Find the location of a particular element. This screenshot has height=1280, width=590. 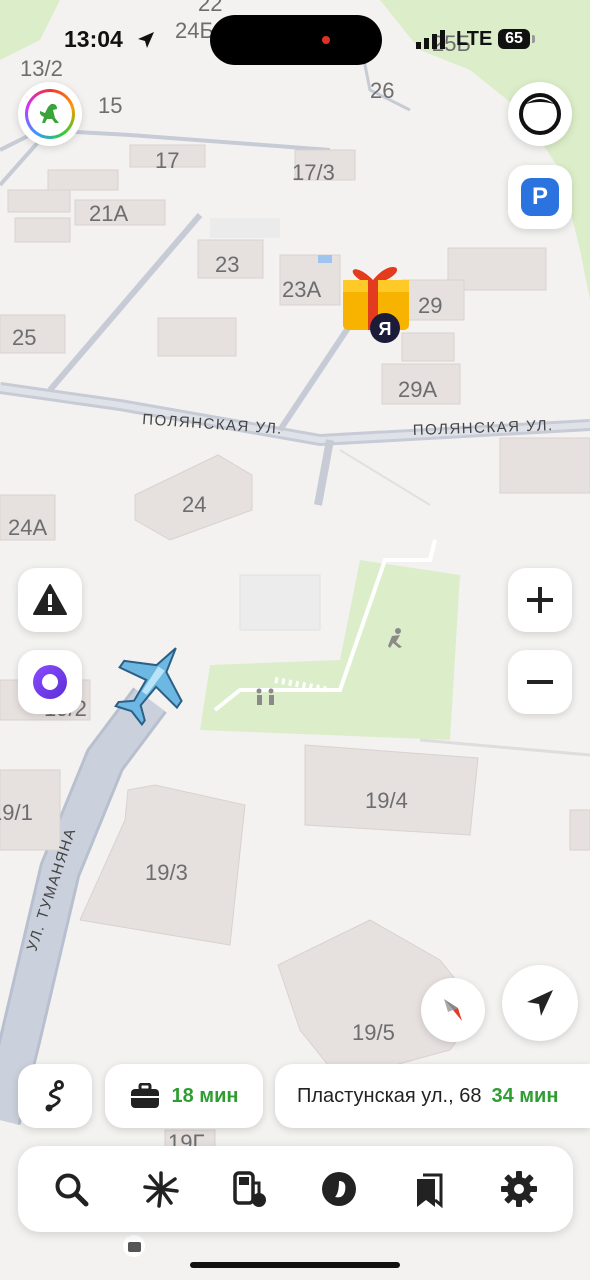

user-account-button is located at coordinates (540, 114).